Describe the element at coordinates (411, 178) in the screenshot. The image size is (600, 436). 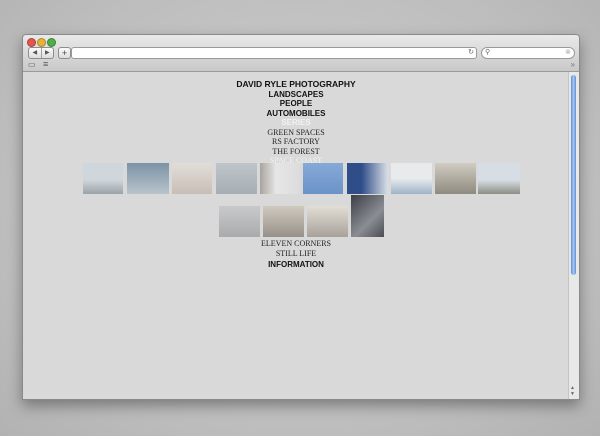
I see `photo-modern-building` at that location.